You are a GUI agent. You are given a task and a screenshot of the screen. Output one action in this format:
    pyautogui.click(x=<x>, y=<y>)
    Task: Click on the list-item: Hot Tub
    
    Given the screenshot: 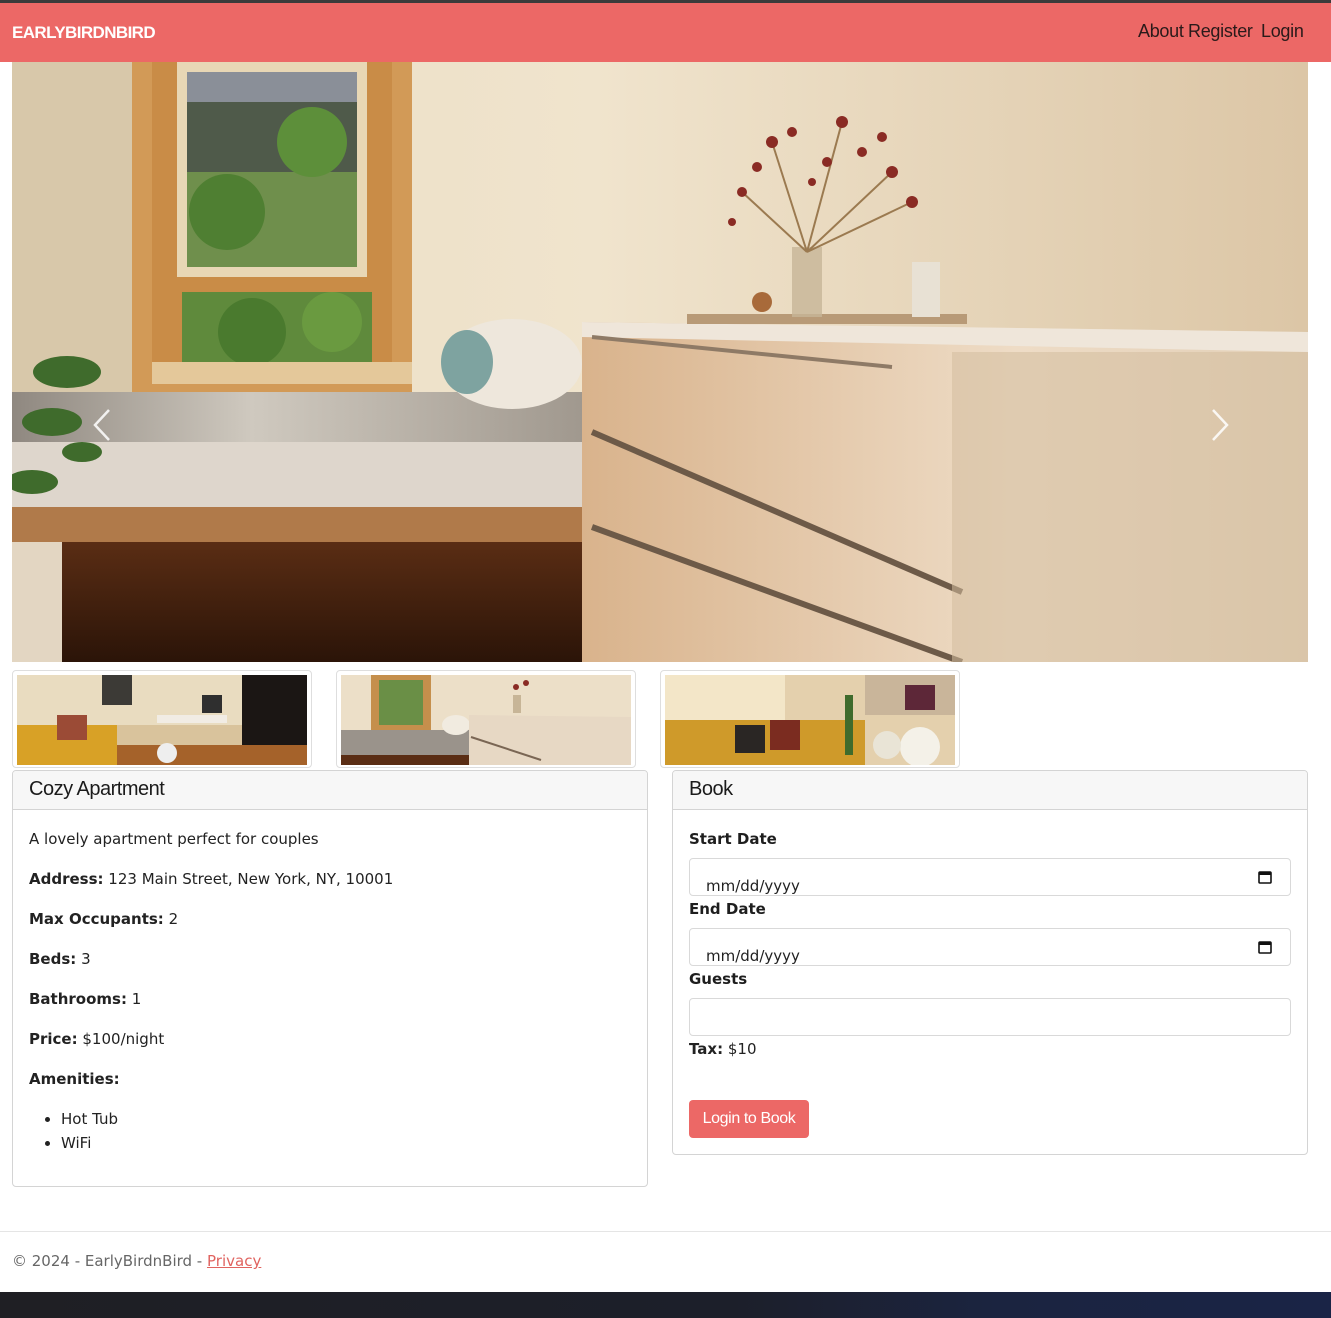 What is the action you would take?
    pyautogui.click(x=81, y=1121)
    